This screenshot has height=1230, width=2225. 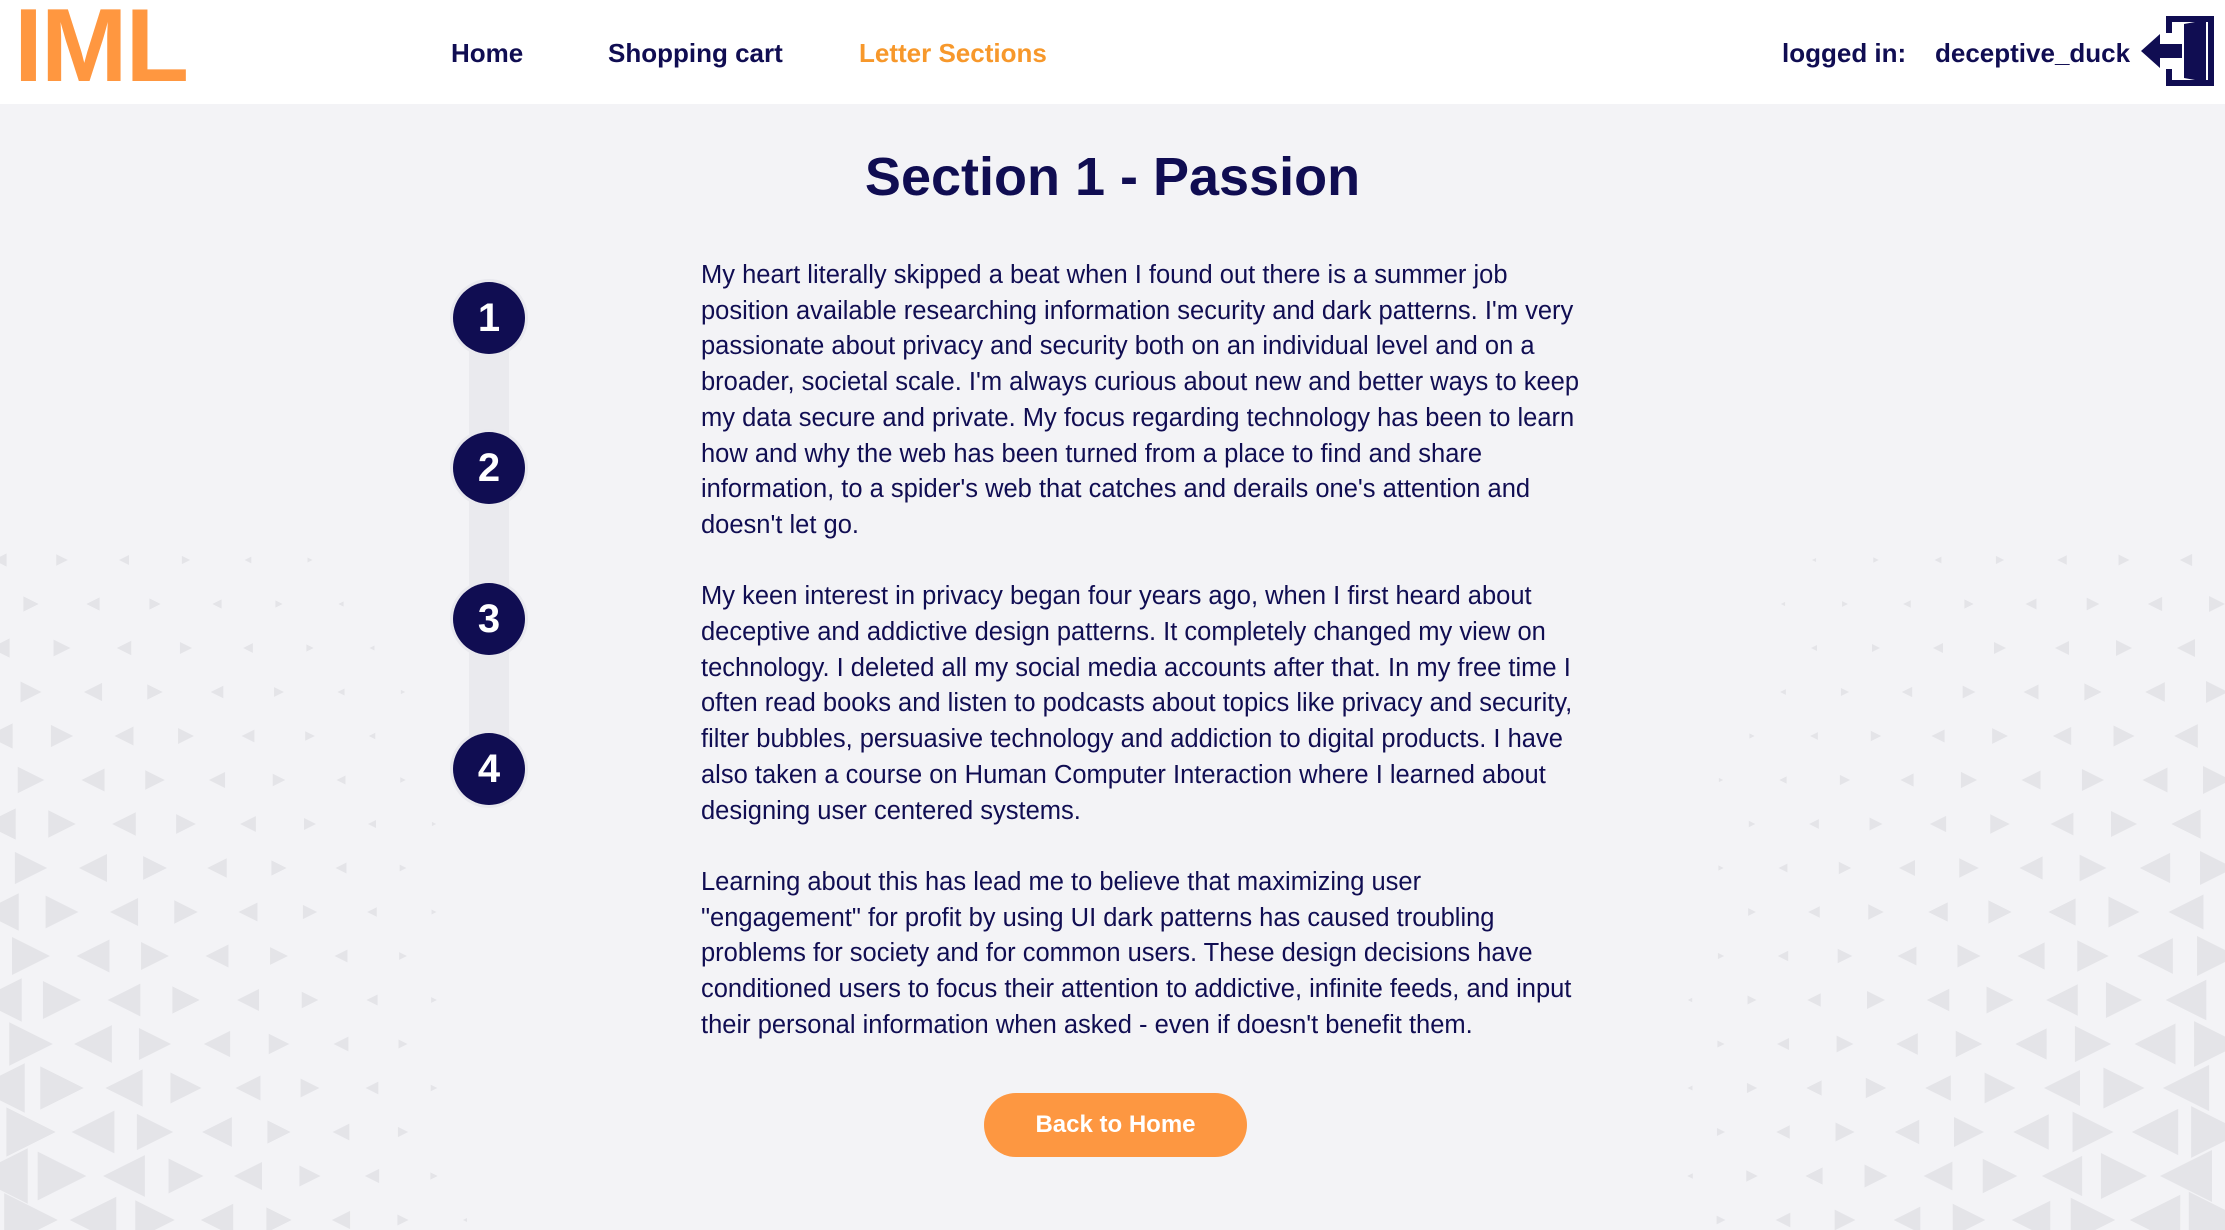 I want to click on stepper-track, so click(x=489, y=543).